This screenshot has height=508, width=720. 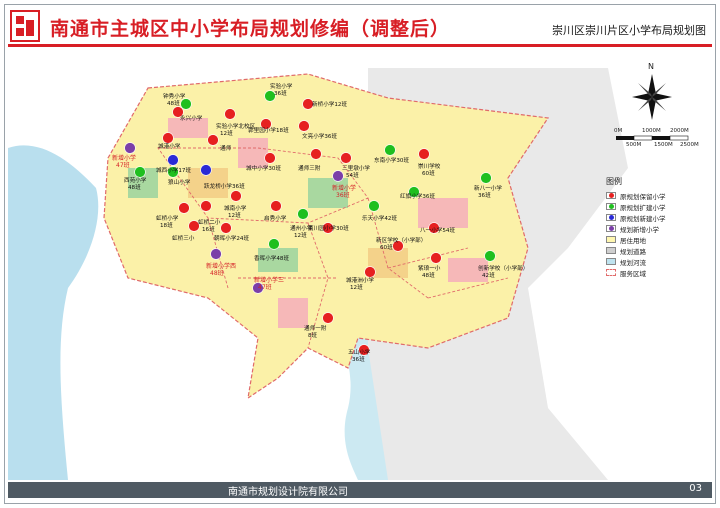 What do you see at coordinates (379, 218) in the screenshot?
I see `school-name-label: 乐天小学42班` at bounding box center [379, 218].